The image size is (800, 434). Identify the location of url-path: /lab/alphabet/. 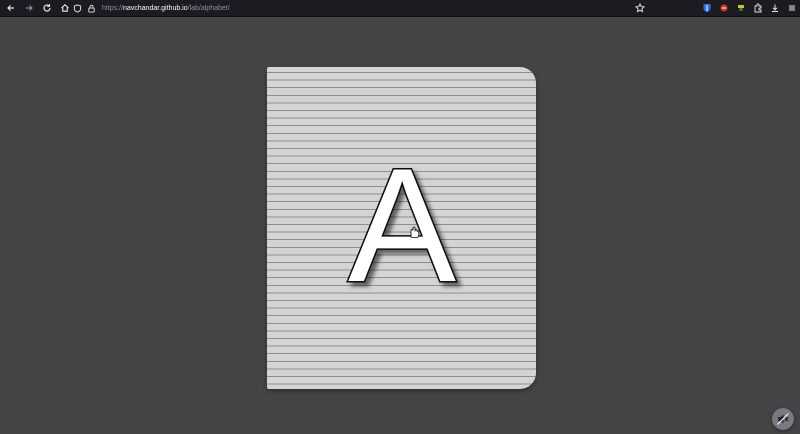
(208, 8).